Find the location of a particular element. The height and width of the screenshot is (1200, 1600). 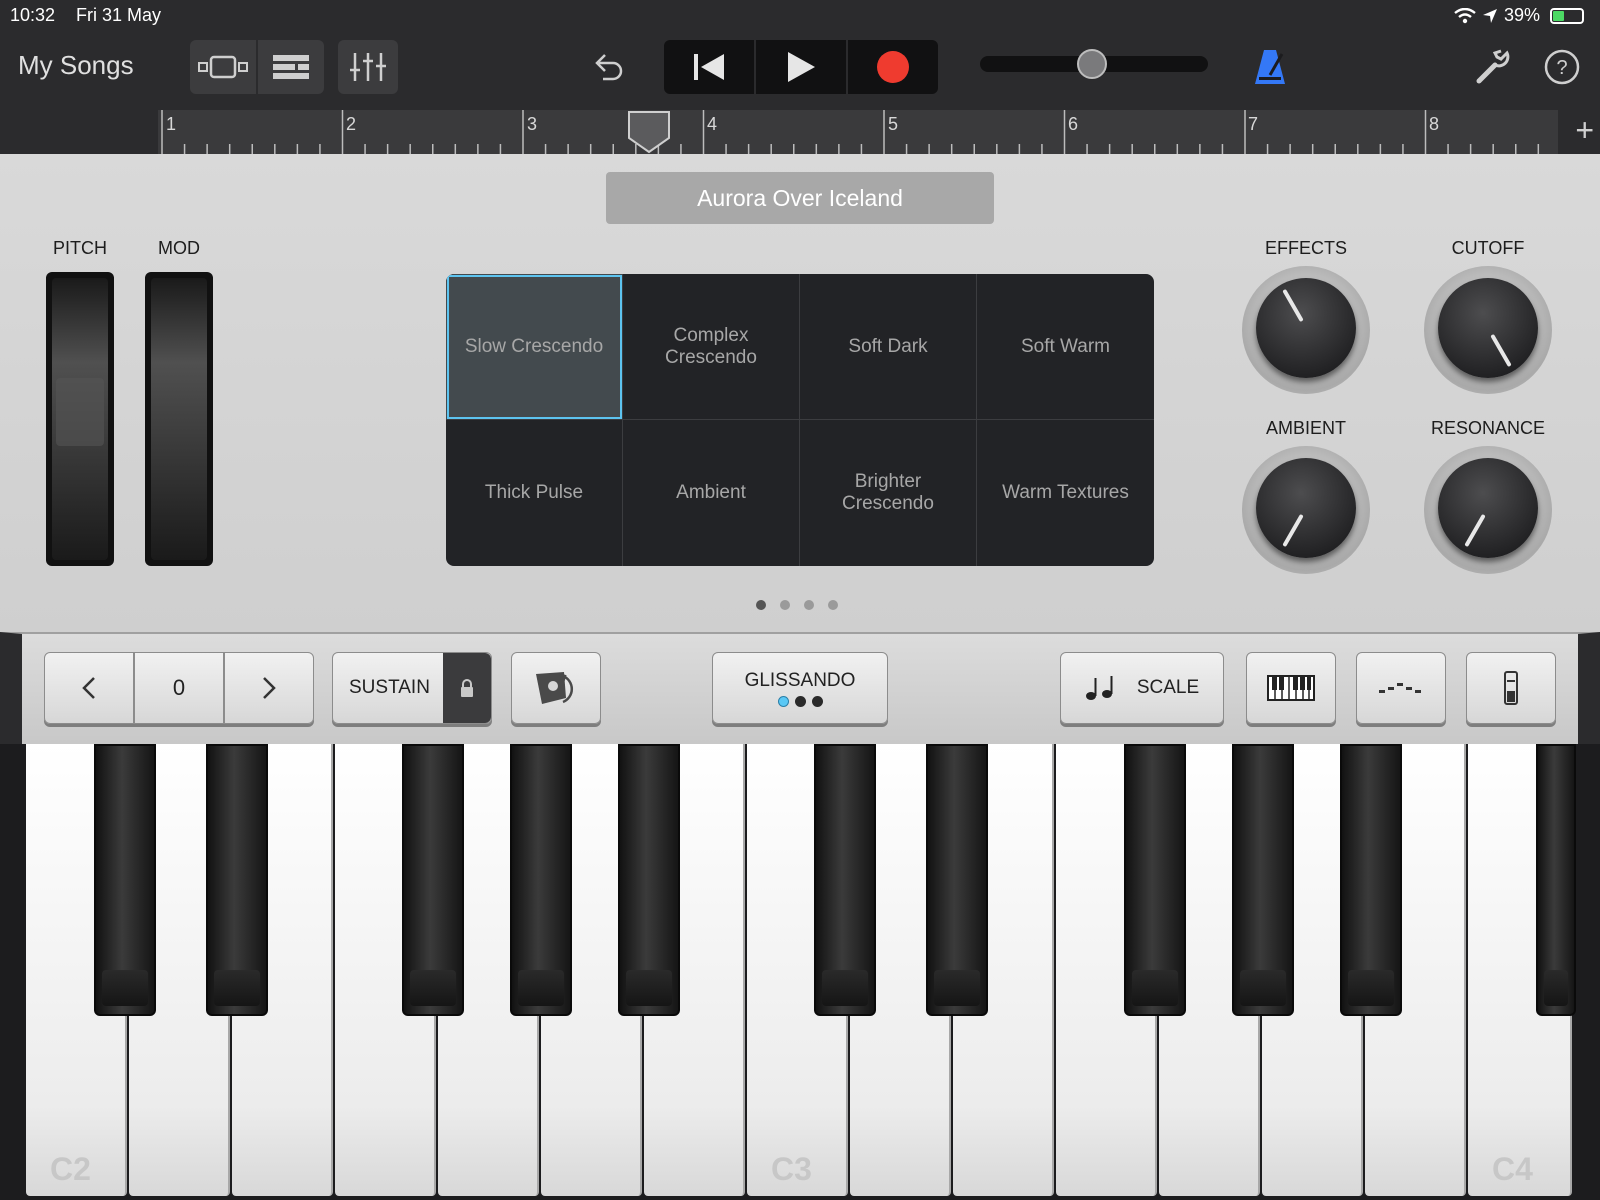

chevron-left-icon is located at coordinates (88, 688).